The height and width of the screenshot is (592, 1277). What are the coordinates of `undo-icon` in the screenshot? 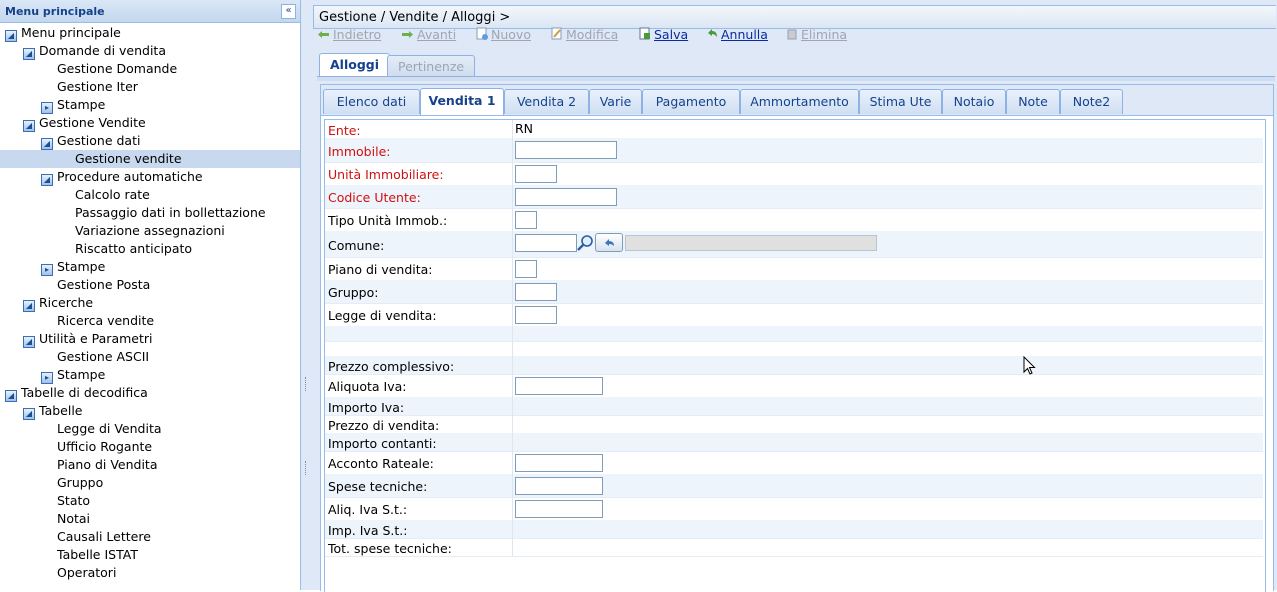 It's located at (609, 242).